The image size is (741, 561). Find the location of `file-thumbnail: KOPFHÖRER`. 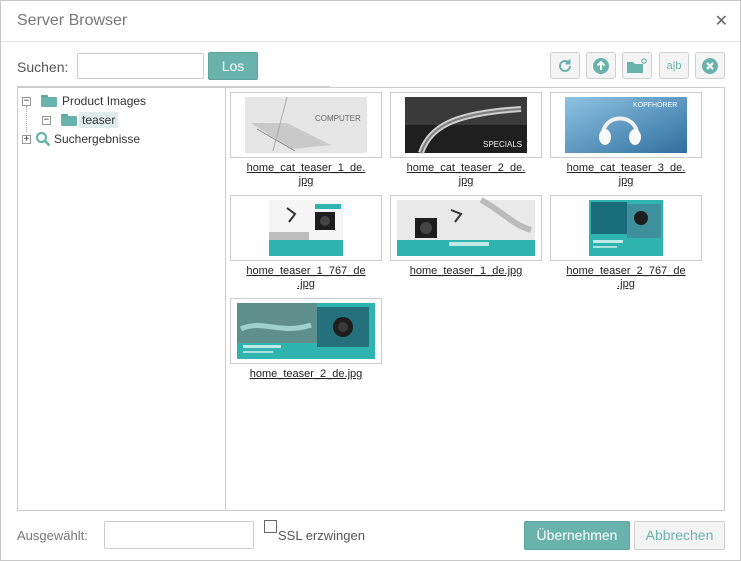

file-thumbnail: KOPFHÖRER is located at coordinates (626, 125).